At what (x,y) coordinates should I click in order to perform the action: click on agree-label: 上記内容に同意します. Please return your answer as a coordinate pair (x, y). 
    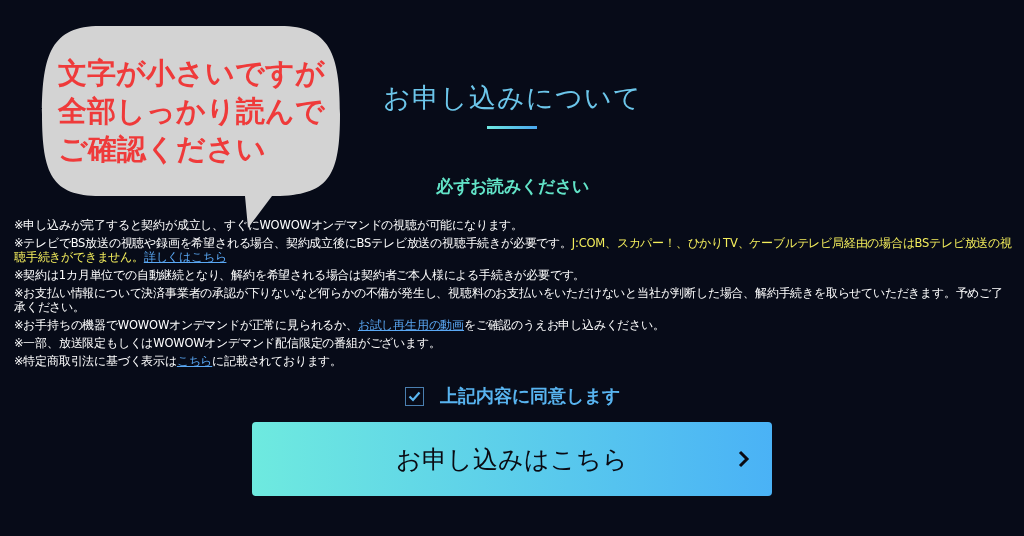
    Looking at the image, I should click on (529, 396).